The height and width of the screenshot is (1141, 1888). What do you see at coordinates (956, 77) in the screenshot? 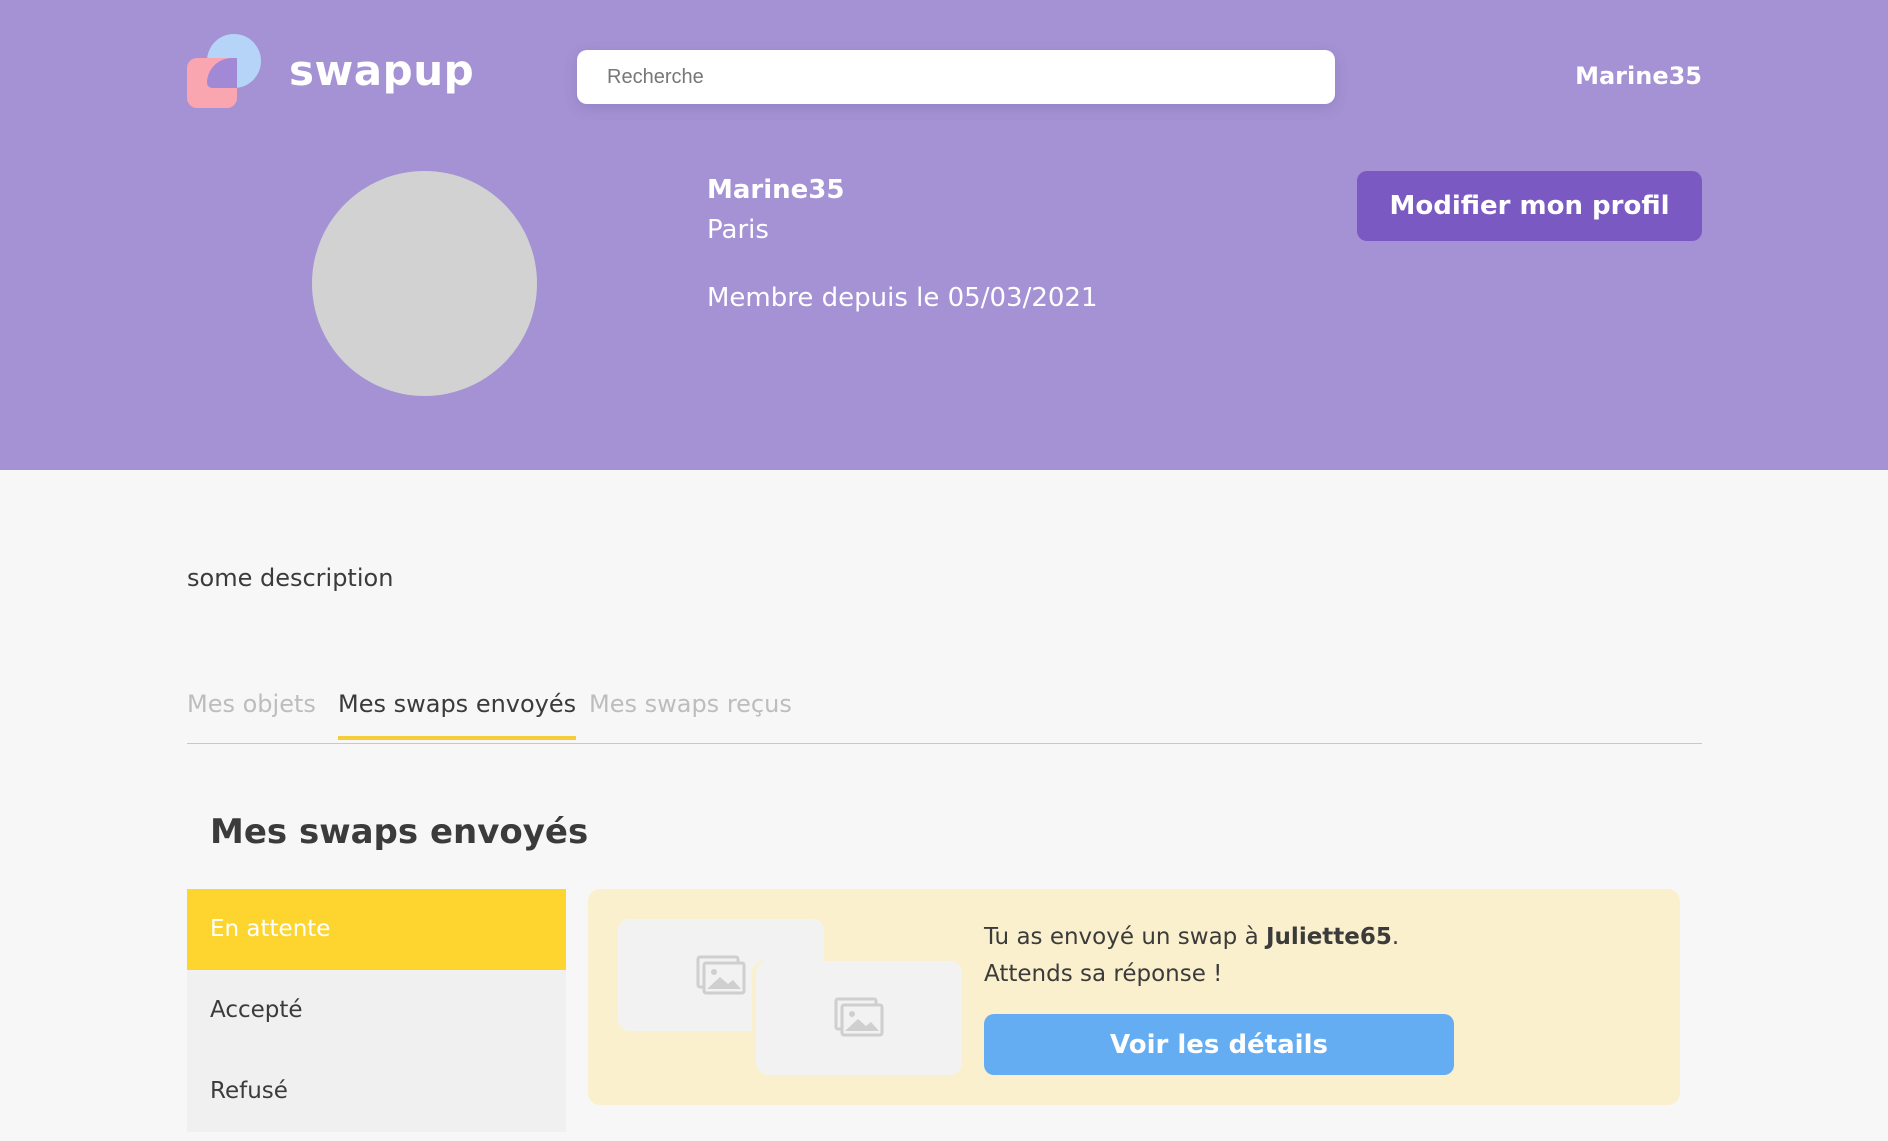
I see `search-input` at bounding box center [956, 77].